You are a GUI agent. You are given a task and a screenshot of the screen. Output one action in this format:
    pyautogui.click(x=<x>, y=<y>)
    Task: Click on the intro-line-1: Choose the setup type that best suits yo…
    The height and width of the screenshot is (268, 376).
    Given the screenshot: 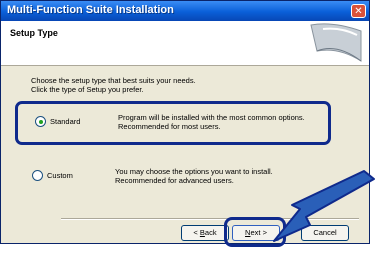 What is the action you would take?
    pyautogui.click(x=113, y=80)
    